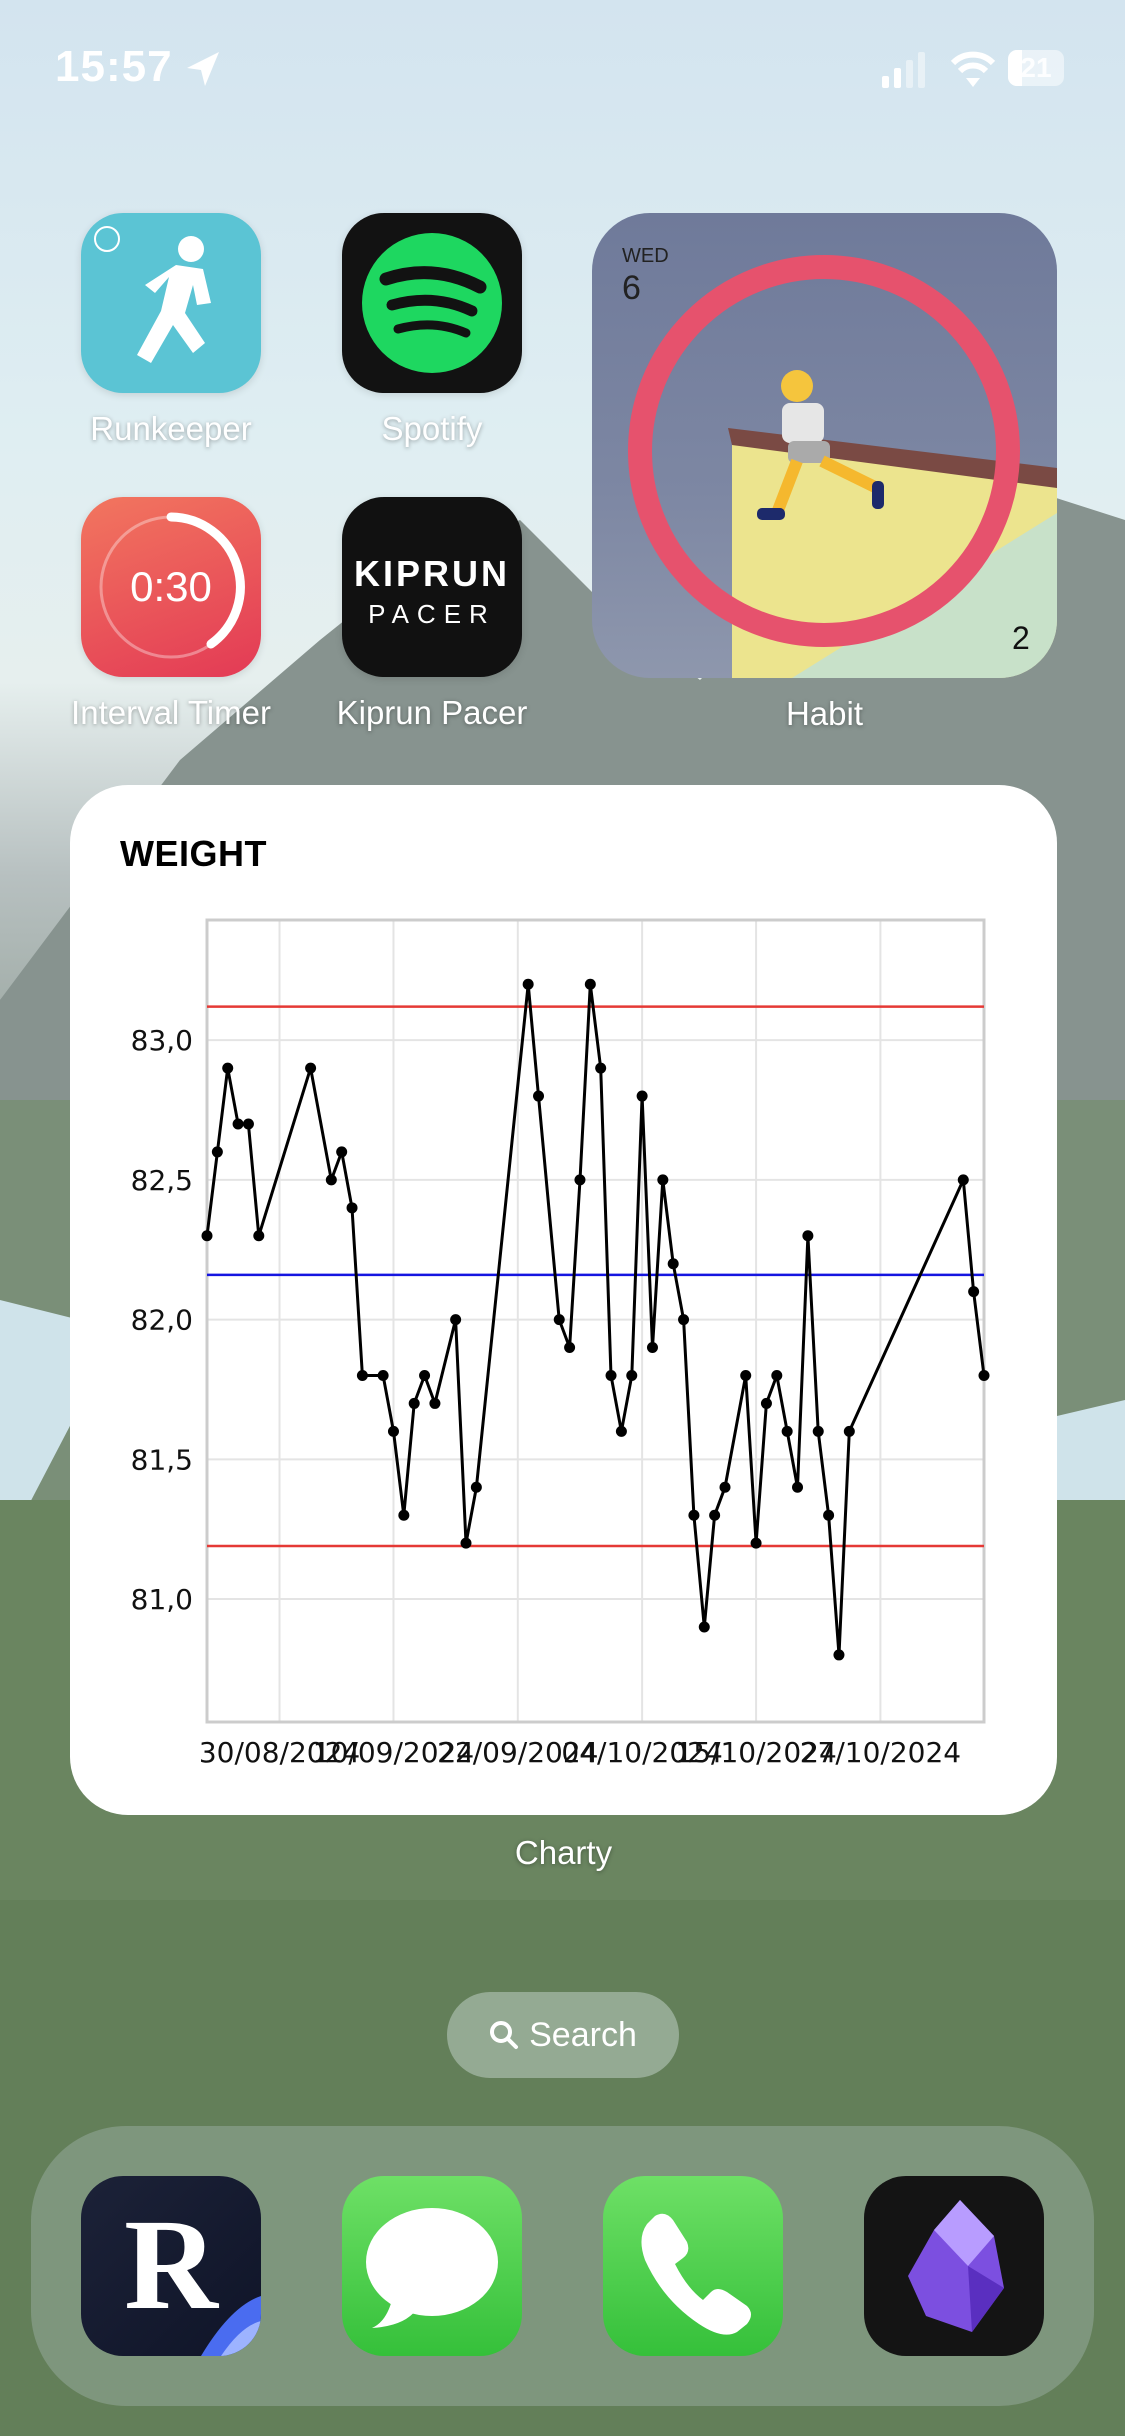  I want to click on cellular-signal-icon, so click(903, 70).